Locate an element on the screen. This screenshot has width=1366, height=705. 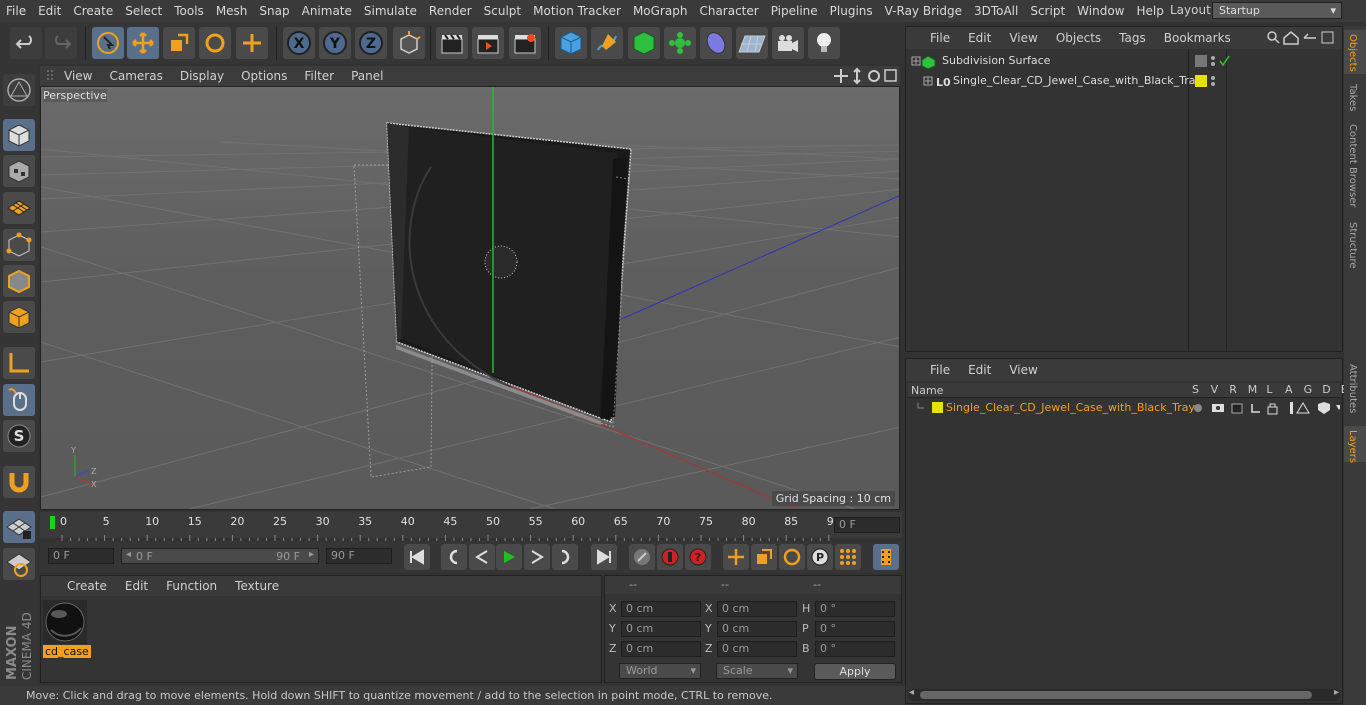
layer-menu-view: View is located at coordinates (1023, 370).